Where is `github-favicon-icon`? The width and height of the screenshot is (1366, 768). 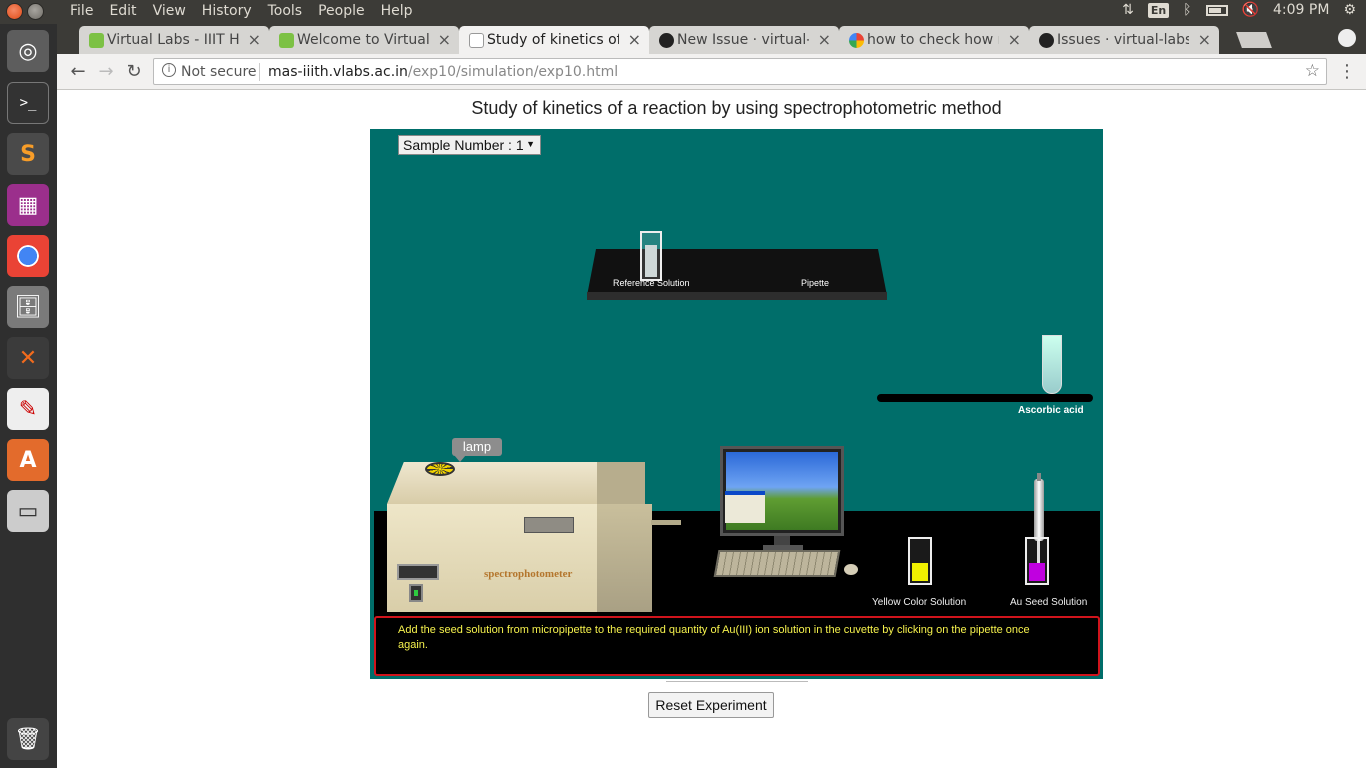 github-favicon-icon is located at coordinates (666, 40).